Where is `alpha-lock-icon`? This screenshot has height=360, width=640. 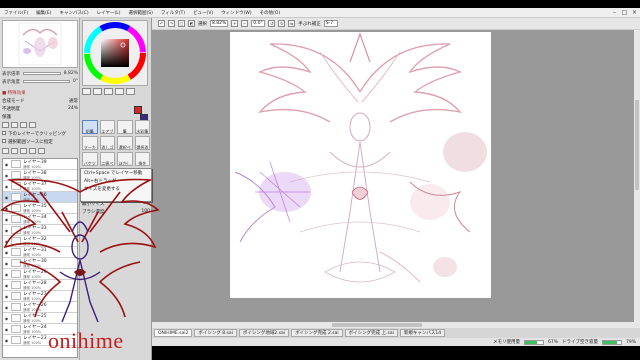 alpha-lock-icon is located at coordinates (14, 125).